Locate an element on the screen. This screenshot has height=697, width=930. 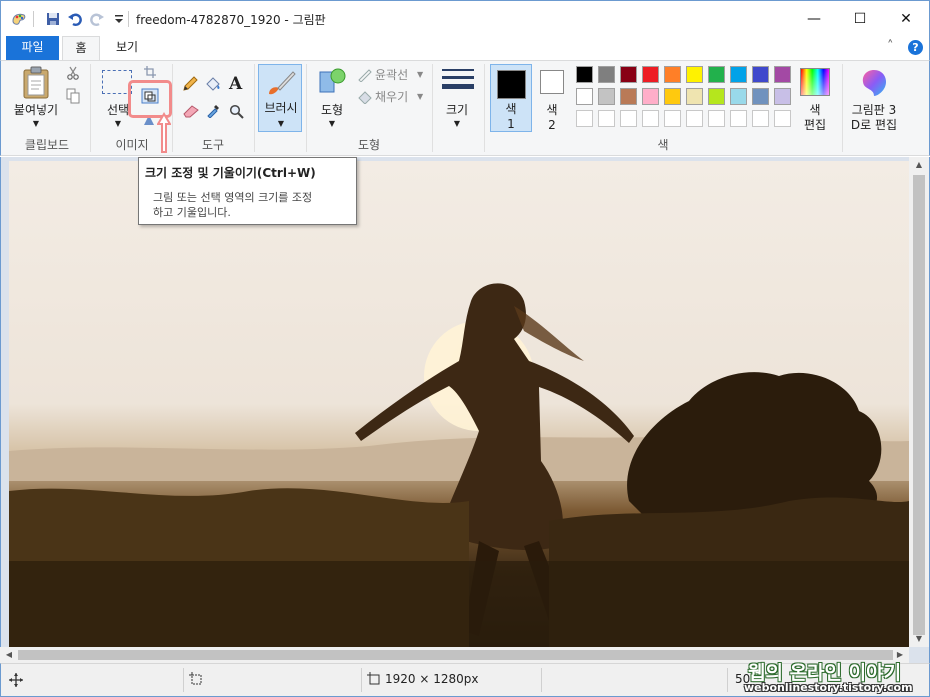
outline-dropdown-icon: ▼ is located at coordinates (420, 75).